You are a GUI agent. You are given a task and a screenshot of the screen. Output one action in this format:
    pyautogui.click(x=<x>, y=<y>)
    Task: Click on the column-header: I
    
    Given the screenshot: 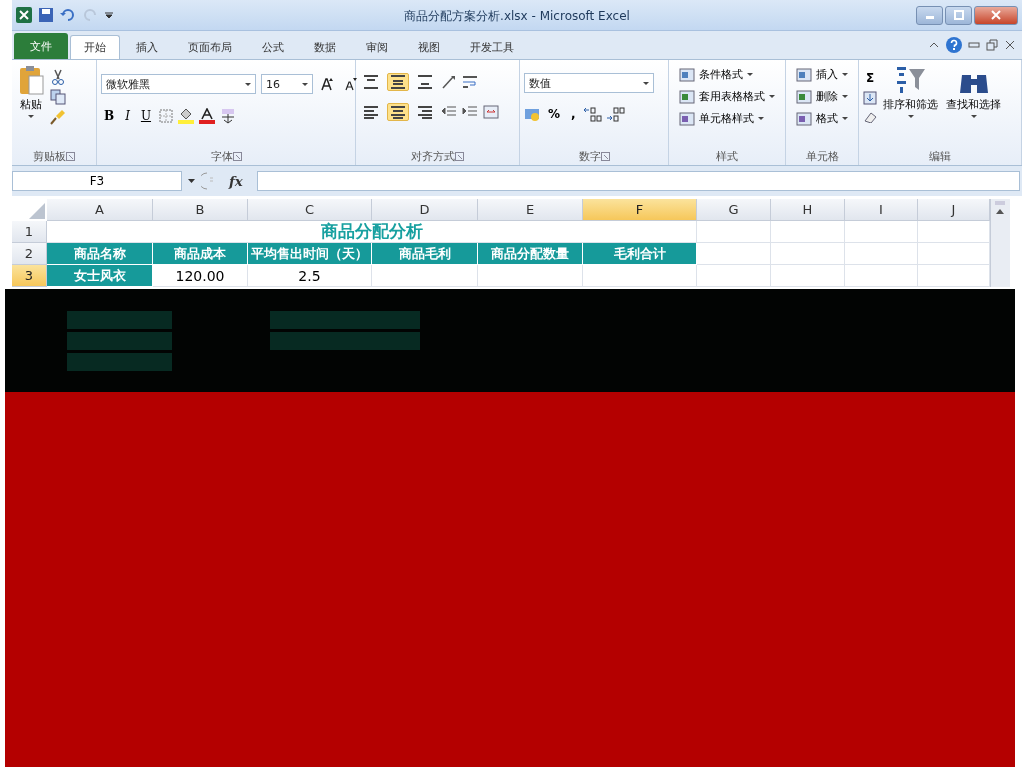 What is the action you would take?
    pyautogui.click(x=881, y=210)
    